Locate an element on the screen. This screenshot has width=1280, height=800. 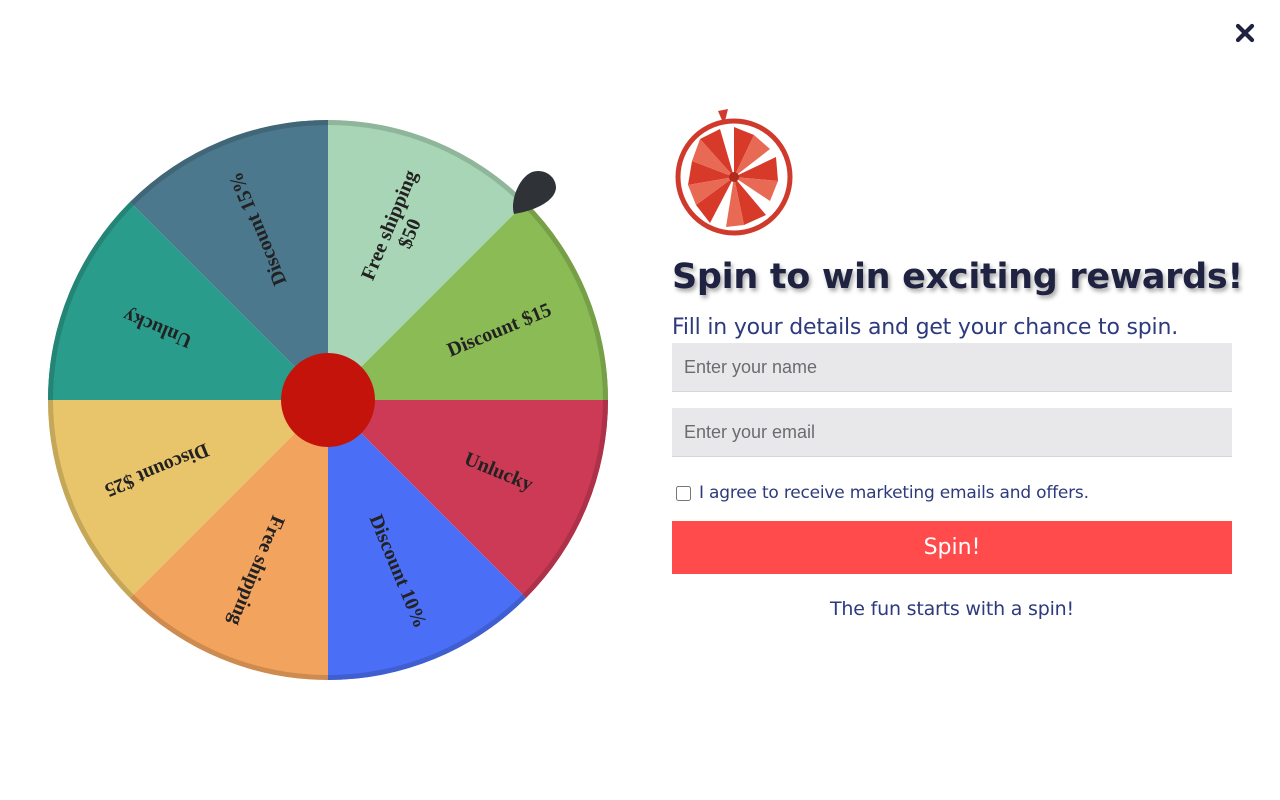
page-title: Spin to win exciting rewards! is located at coordinates (958, 277).